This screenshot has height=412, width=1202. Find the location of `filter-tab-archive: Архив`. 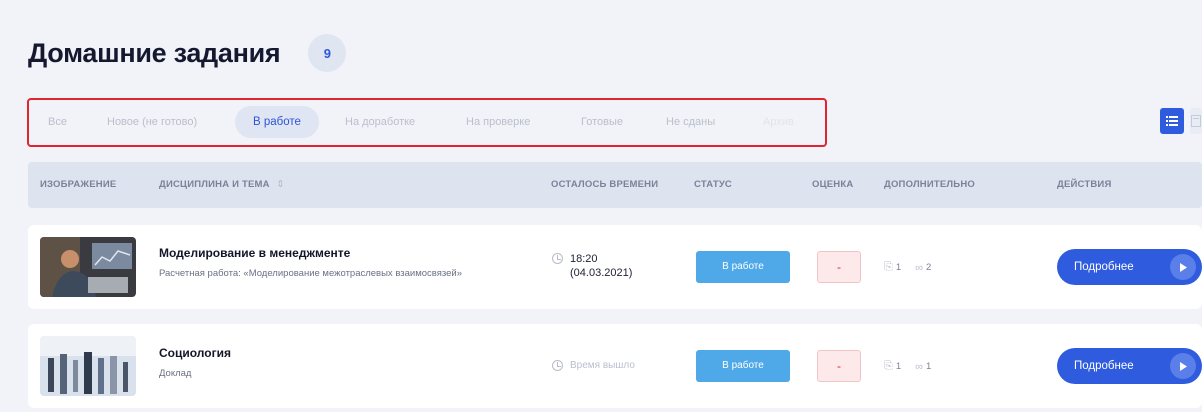

filter-tab-archive: Архив is located at coordinates (778, 122).